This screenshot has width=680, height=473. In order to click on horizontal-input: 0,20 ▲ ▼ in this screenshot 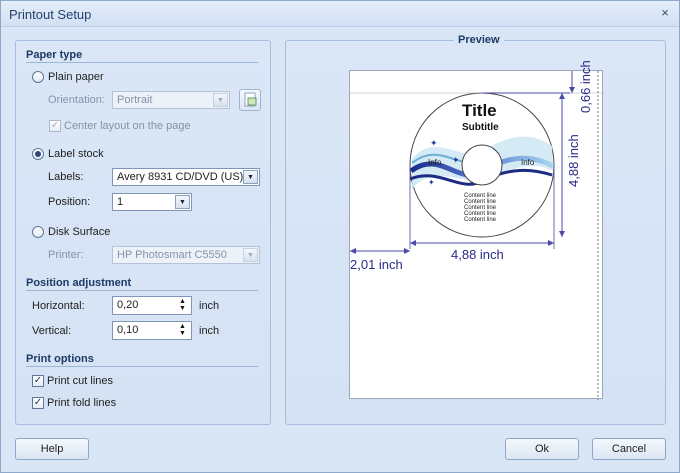, I will do `click(152, 305)`.